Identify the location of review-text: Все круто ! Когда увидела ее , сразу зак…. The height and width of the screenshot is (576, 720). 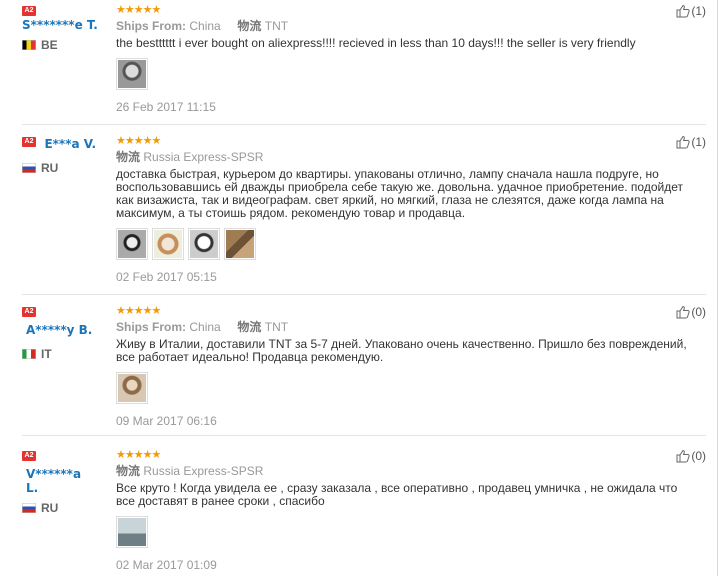
(397, 494).